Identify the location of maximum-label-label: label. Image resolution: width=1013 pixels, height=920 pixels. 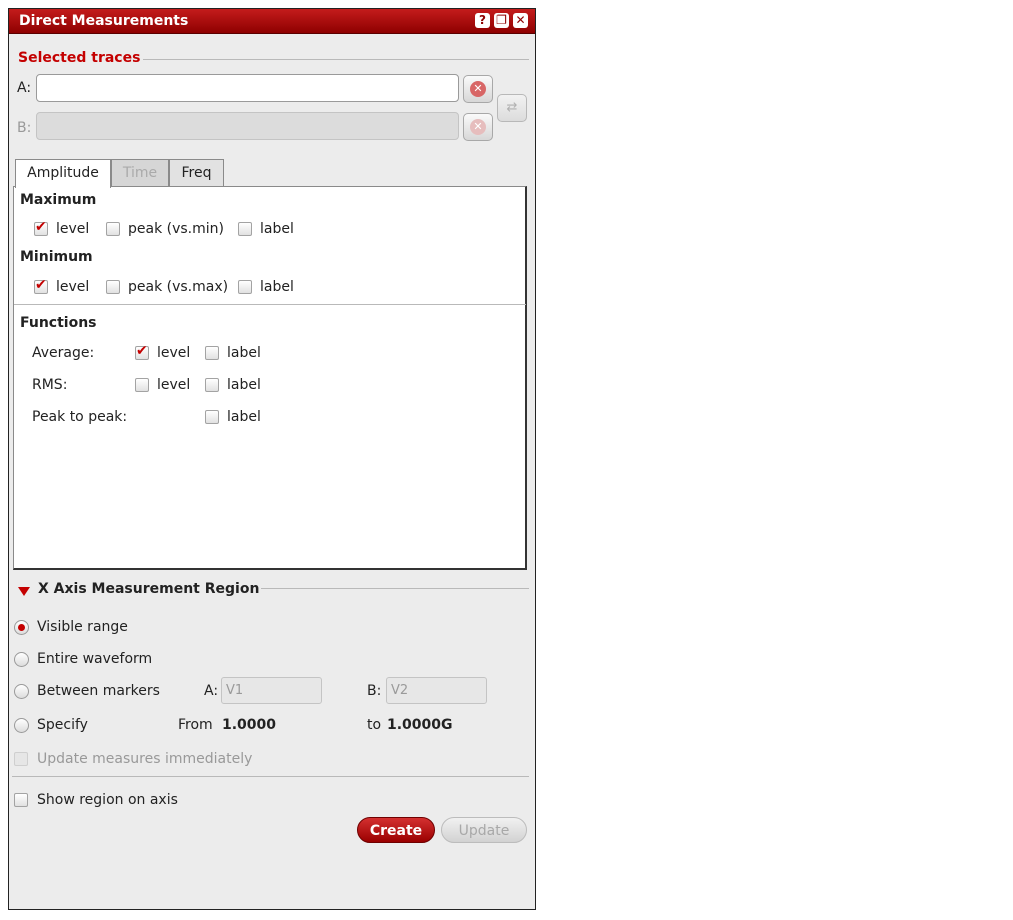
(277, 229).